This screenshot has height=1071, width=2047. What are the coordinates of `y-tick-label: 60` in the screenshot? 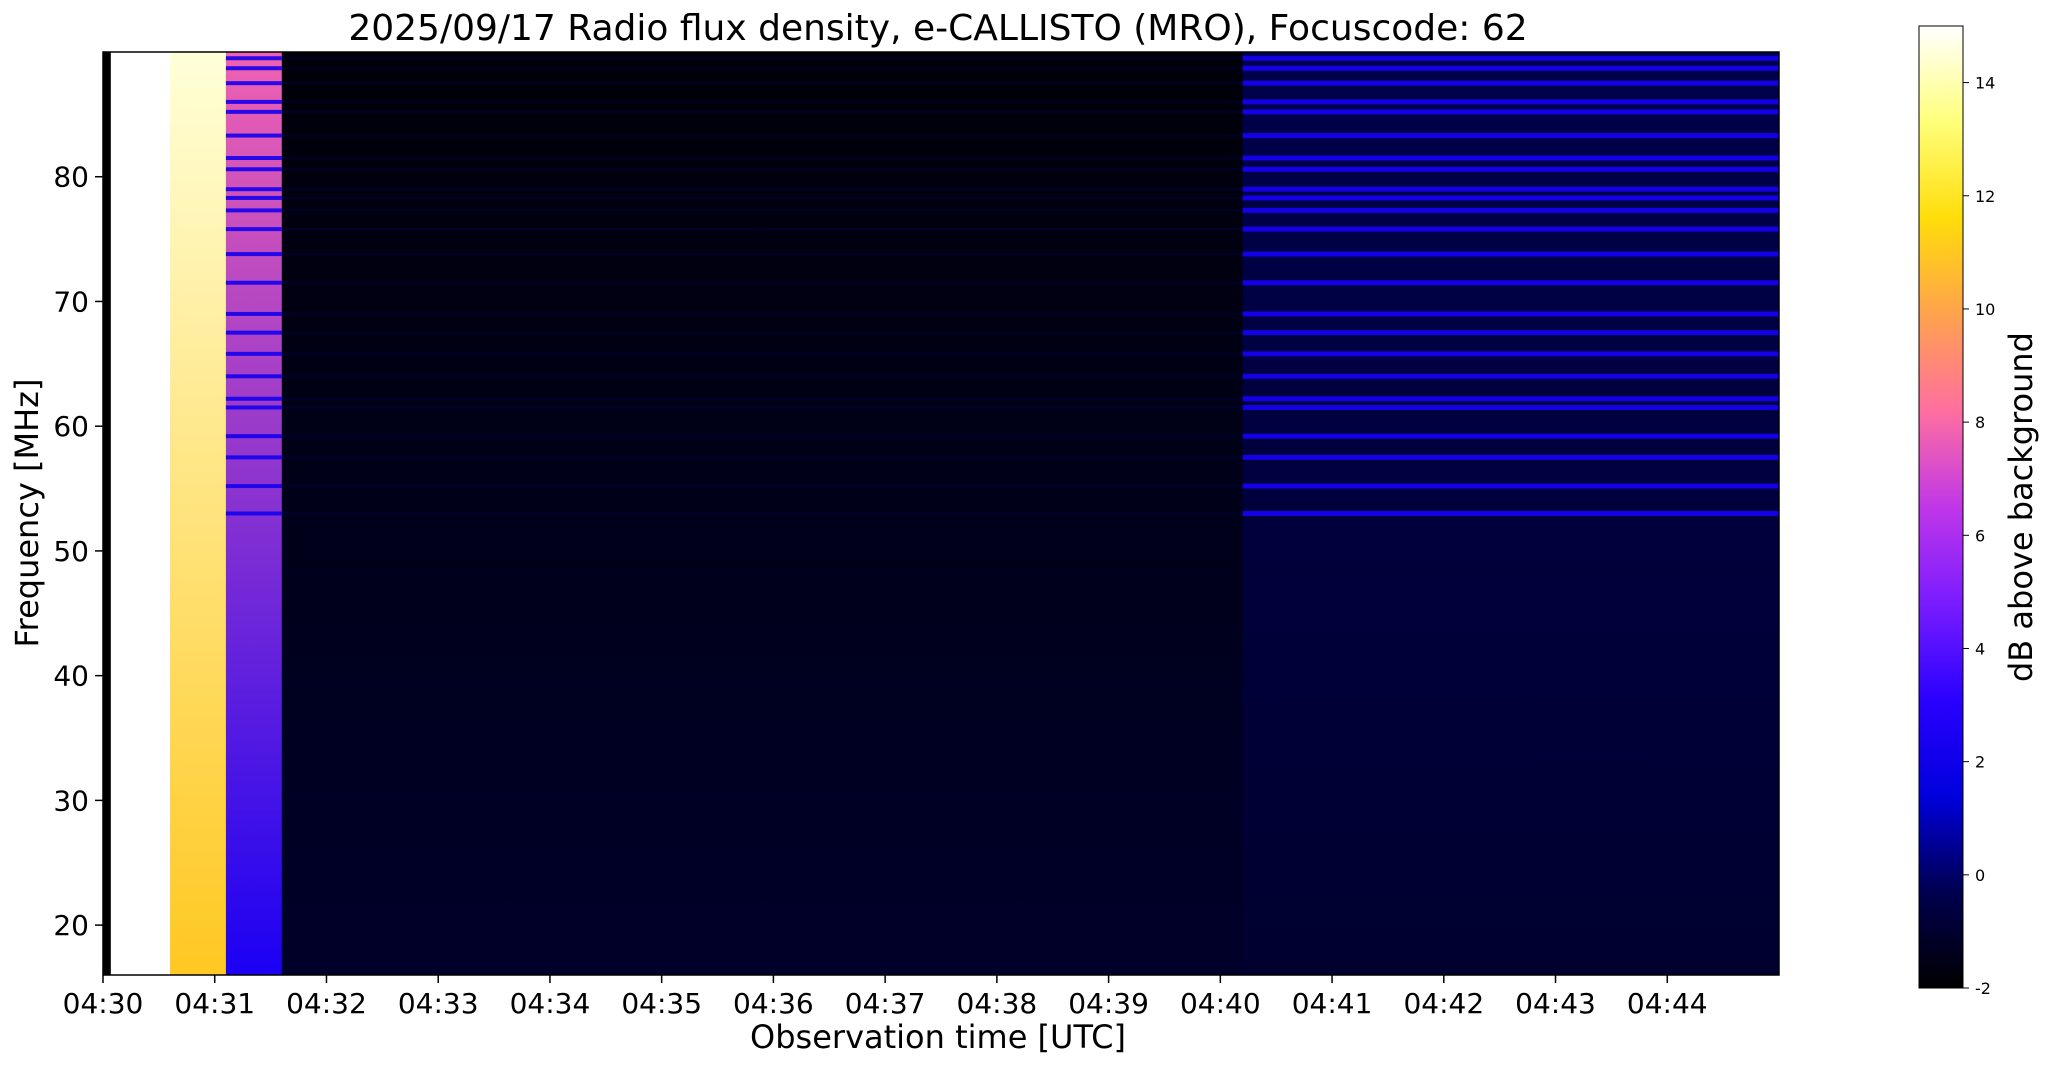 It's located at (71, 426).